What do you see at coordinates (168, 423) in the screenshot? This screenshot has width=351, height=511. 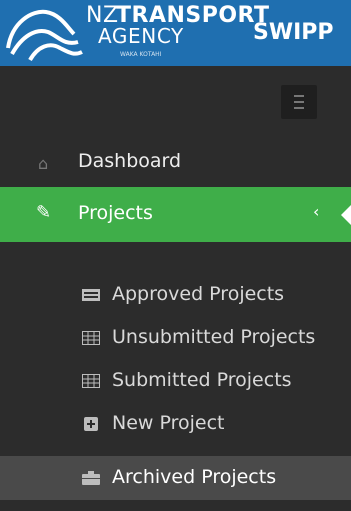 I see `subnav-label: New Project` at bounding box center [168, 423].